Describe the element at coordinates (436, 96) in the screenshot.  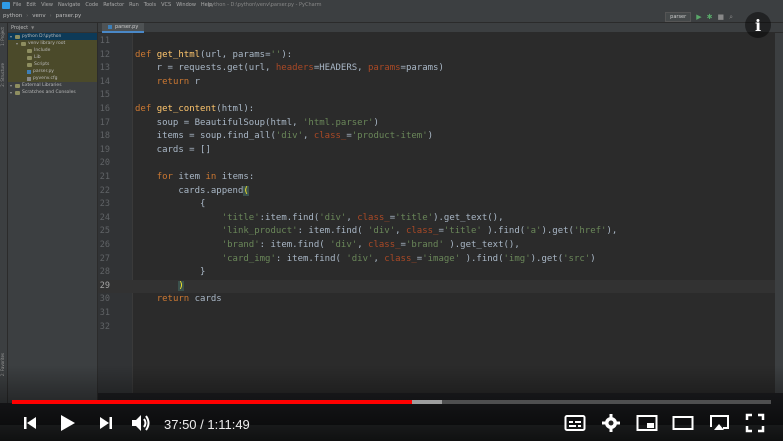
I see `code-line: 15` at that location.